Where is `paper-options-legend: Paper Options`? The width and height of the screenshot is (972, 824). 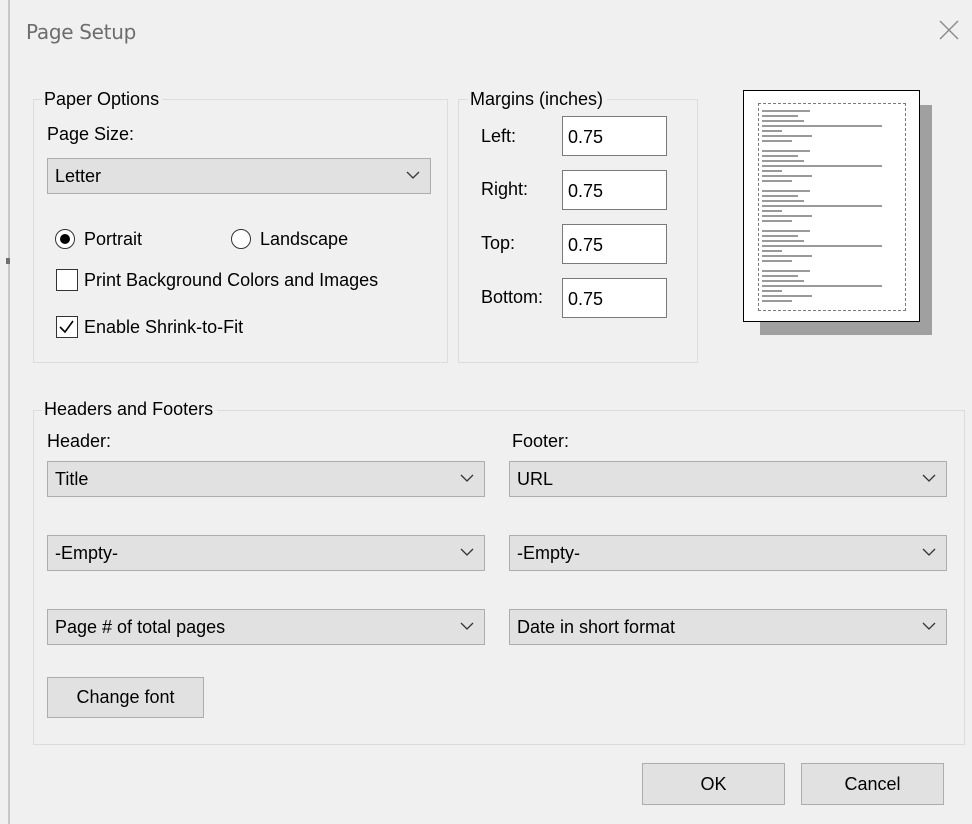 paper-options-legend: Paper Options is located at coordinates (103, 99).